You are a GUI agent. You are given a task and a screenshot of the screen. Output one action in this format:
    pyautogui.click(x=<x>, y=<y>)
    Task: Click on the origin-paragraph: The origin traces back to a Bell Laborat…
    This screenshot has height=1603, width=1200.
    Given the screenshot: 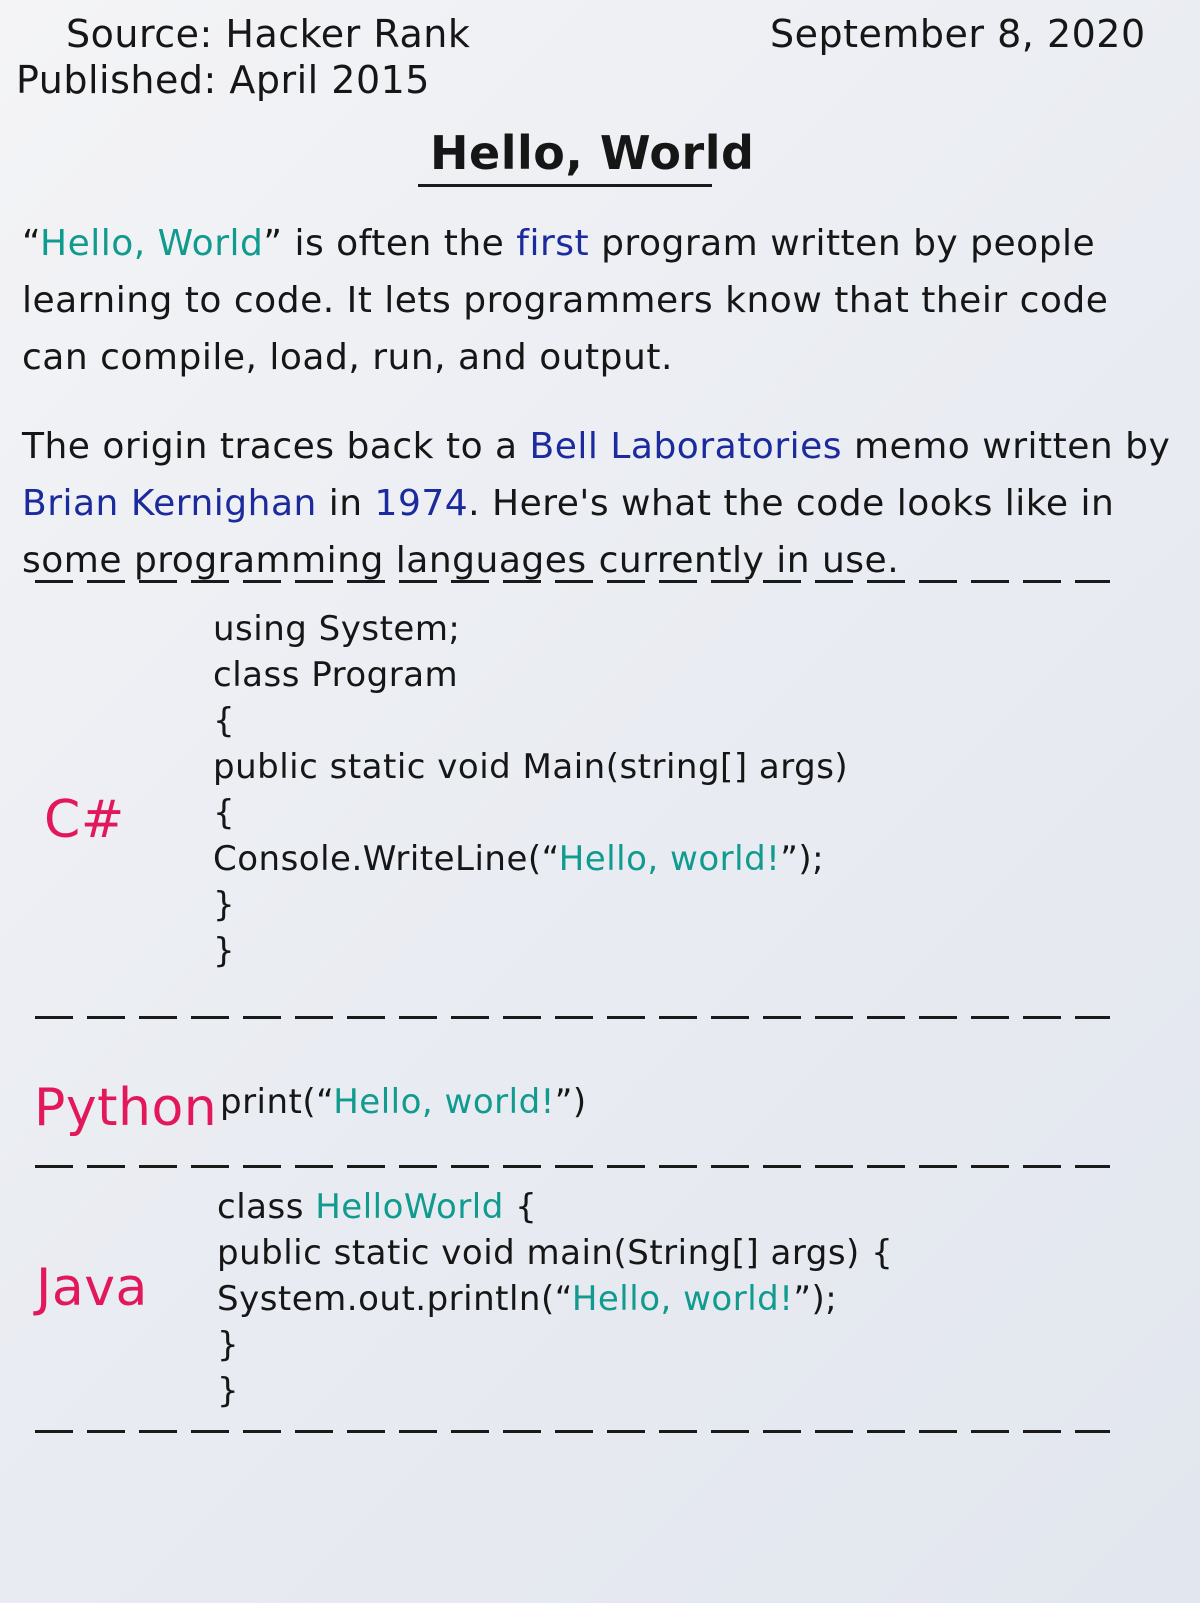 What is the action you would take?
    pyautogui.click(x=602, y=503)
    